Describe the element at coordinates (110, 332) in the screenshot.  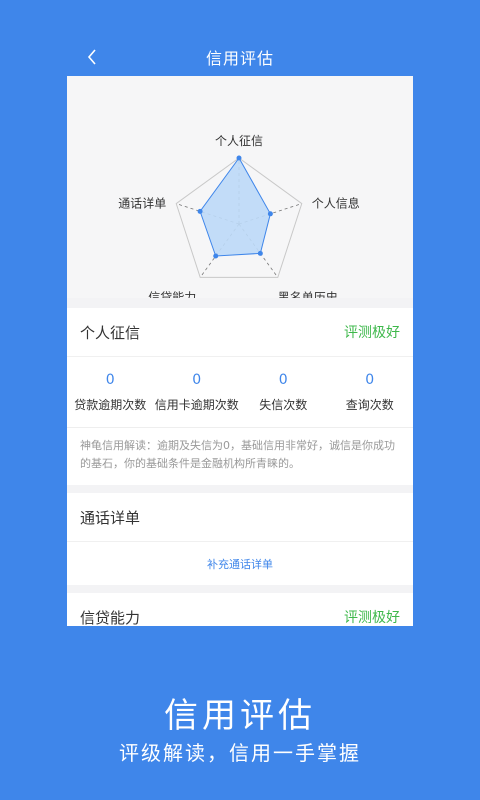
I see `credit-report-title: 个人征信` at that location.